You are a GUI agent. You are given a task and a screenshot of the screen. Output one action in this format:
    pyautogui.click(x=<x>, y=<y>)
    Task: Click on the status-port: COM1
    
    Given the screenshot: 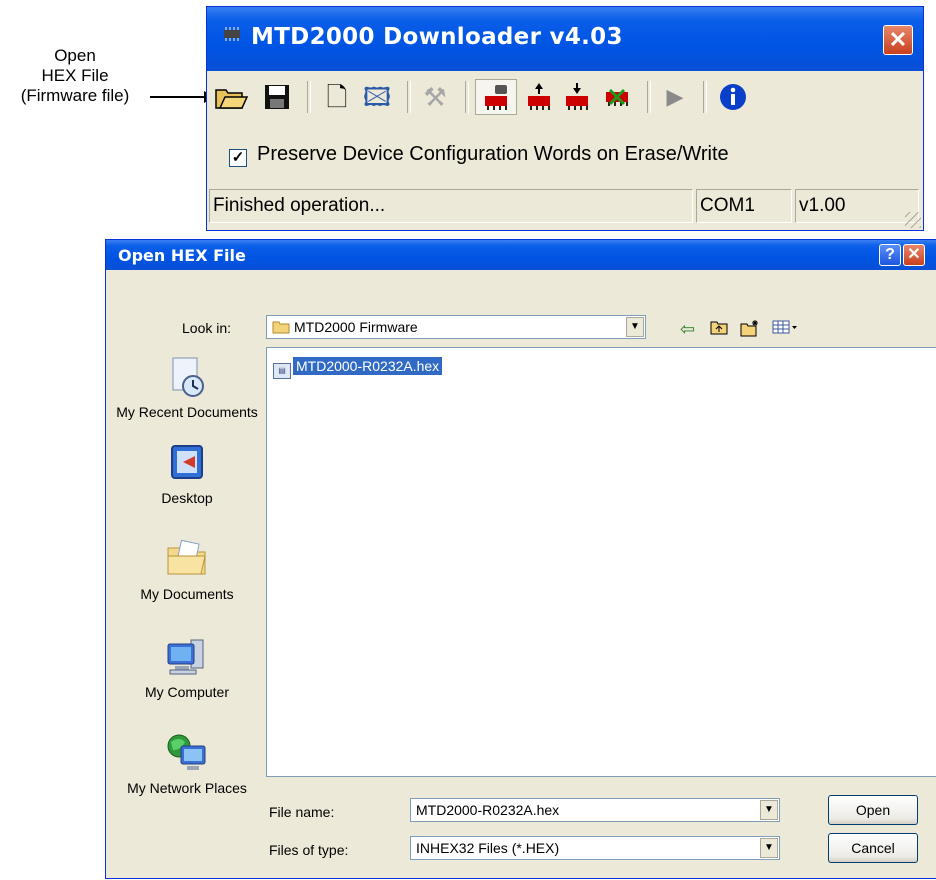 What is the action you would take?
    pyautogui.click(x=744, y=206)
    